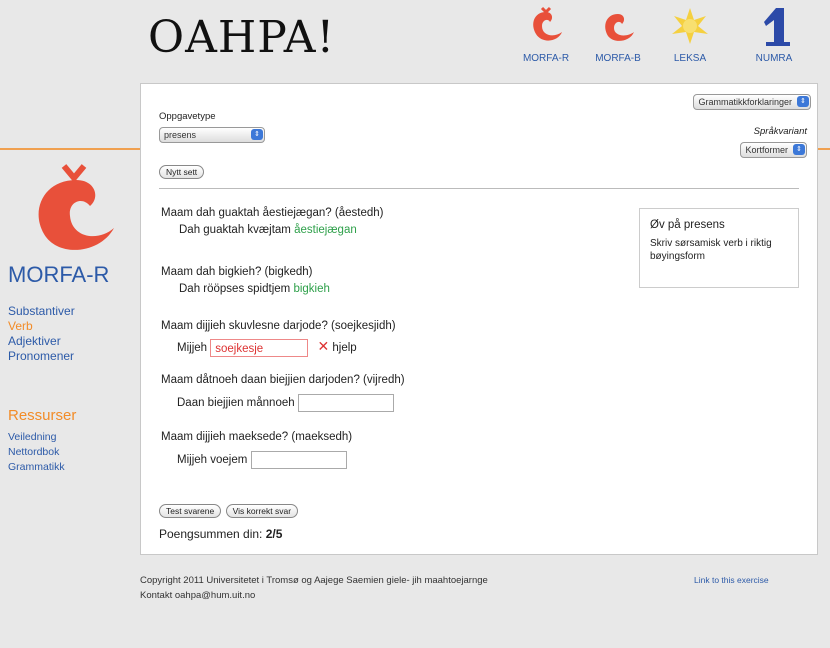  What do you see at coordinates (34, 341) in the screenshot?
I see `sidebar-link-adjektiver: Adjektiver` at bounding box center [34, 341].